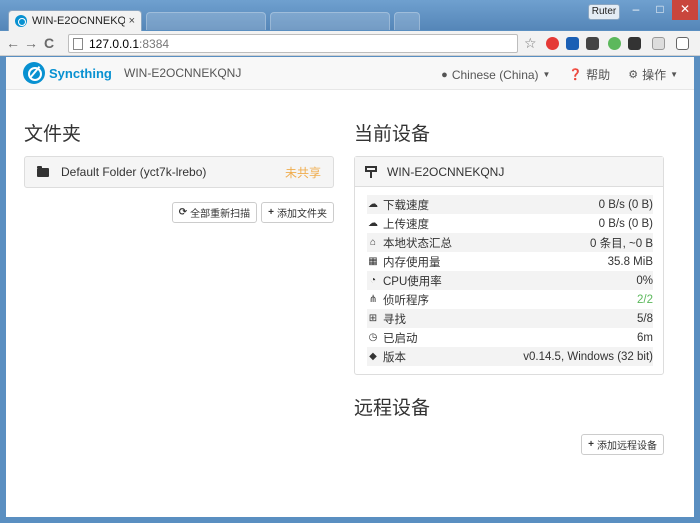 The image size is (700, 523). Describe the element at coordinates (80, 73) in the screenshot. I see `brand-name: Syncthing` at that location.